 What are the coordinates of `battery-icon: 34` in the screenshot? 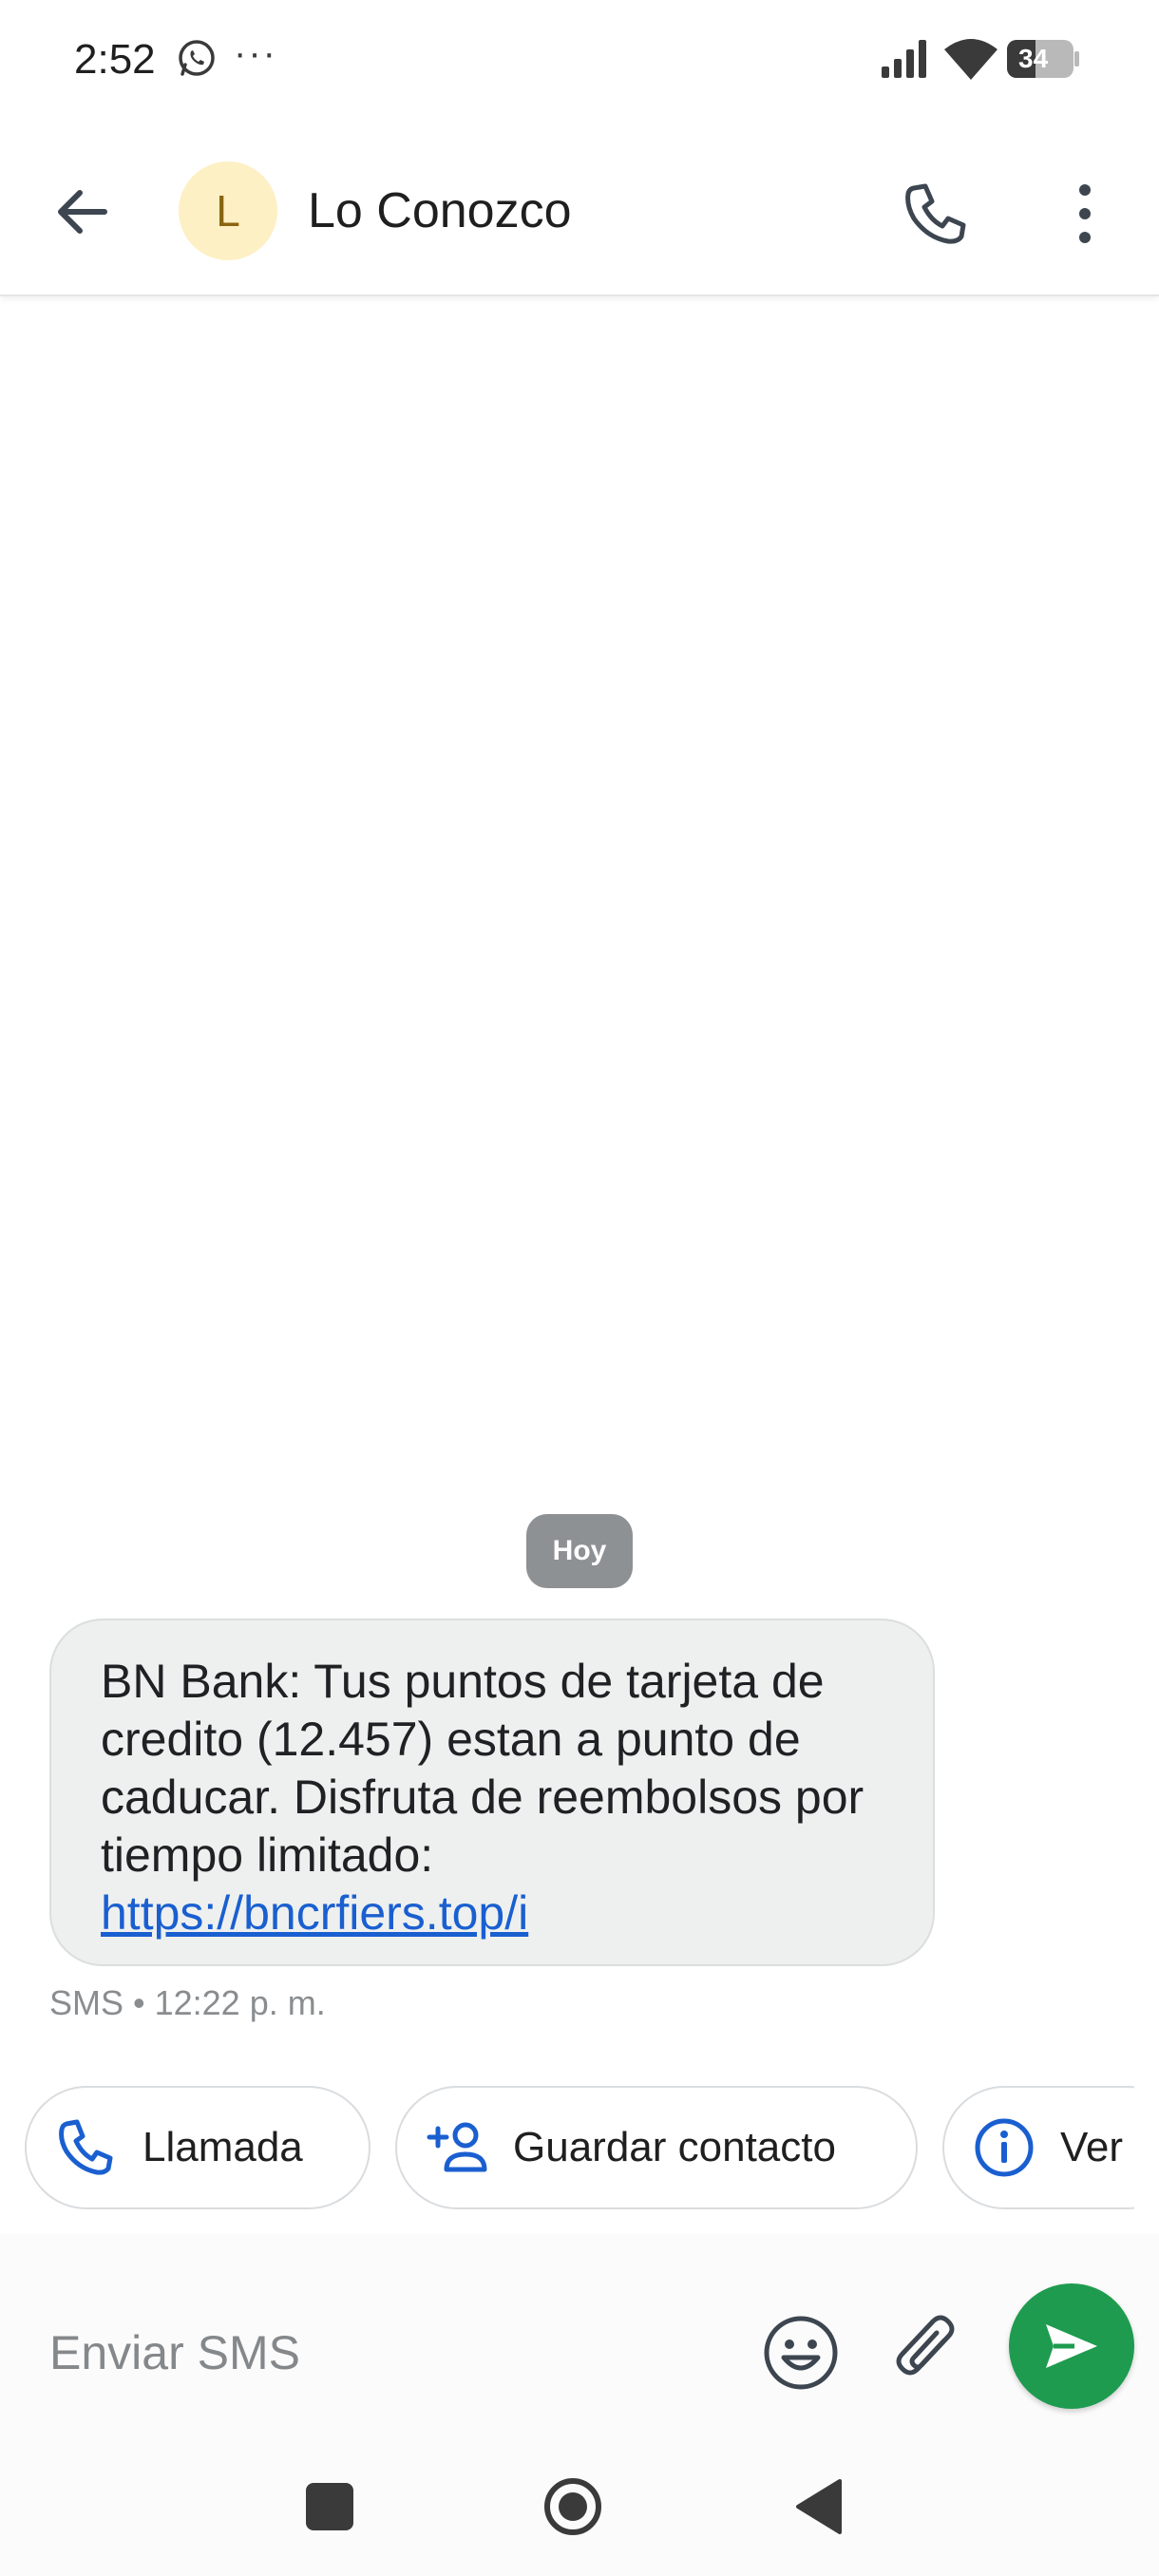 It's located at (1043, 59).